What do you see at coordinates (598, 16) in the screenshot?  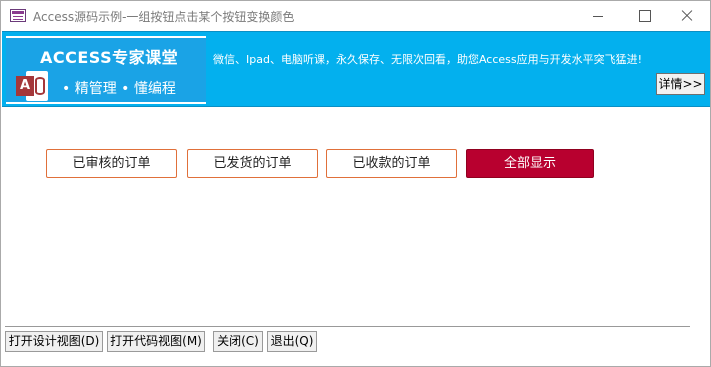 I see `minimize-button` at bounding box center [598, 16].